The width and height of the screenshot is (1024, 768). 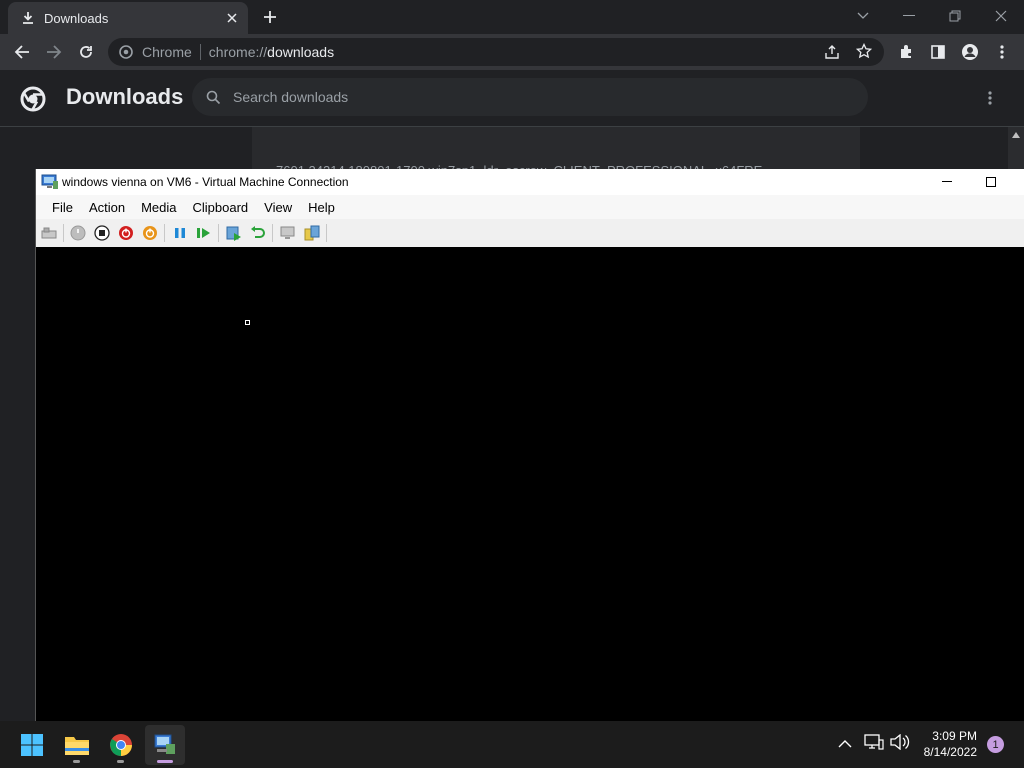 I want to click on tab-downloads: Downloads, so click(x=128, y=18).